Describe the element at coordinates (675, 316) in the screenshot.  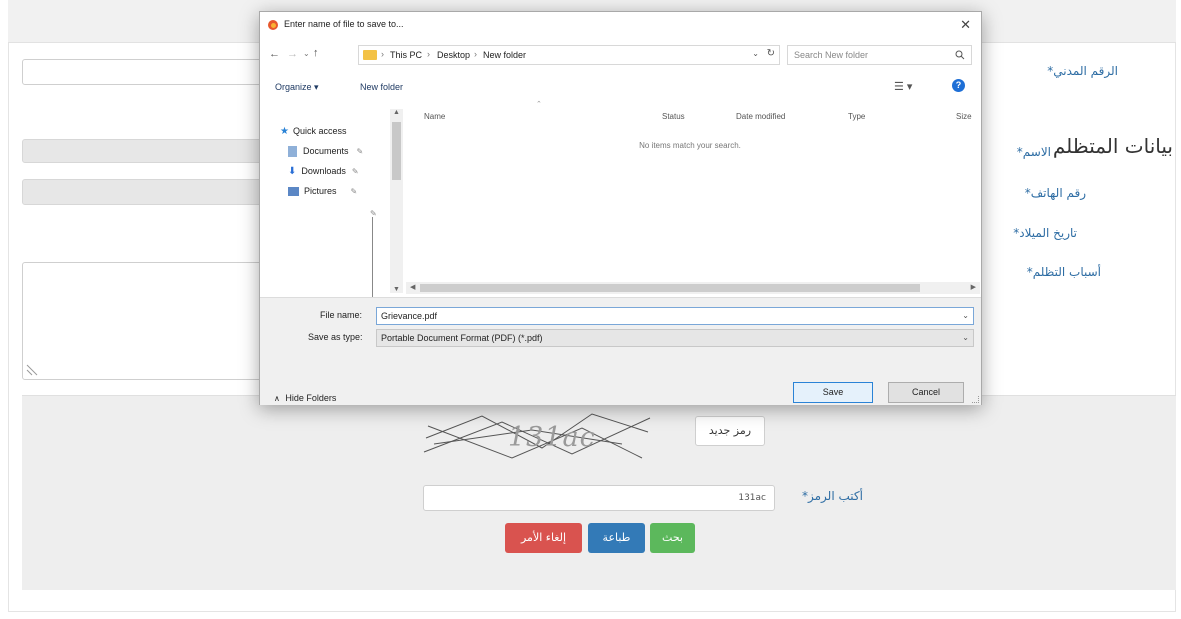
I see `file-name-input: Grievance.pdf ⌄` at that location.